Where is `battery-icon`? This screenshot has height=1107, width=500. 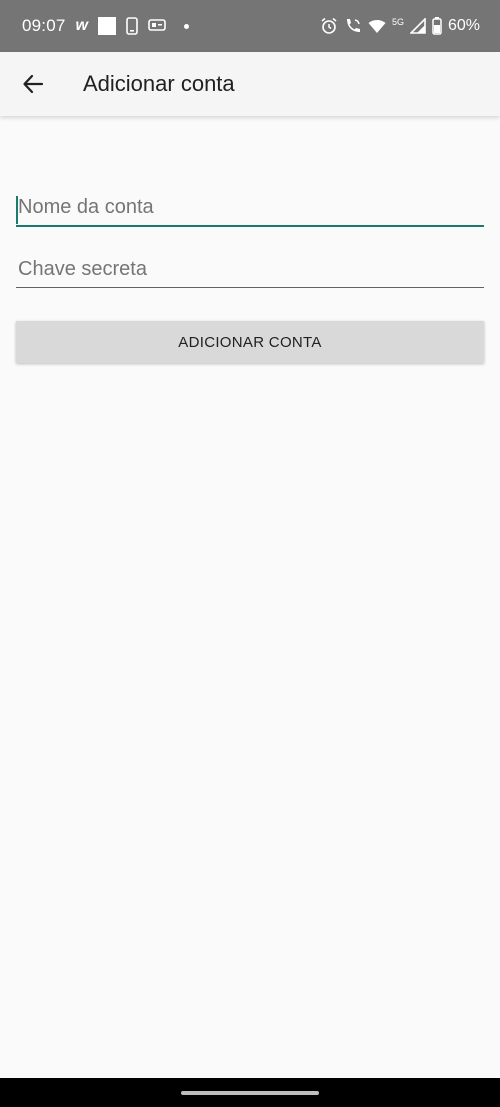 battery-icon is located at coordinates (437, 26).